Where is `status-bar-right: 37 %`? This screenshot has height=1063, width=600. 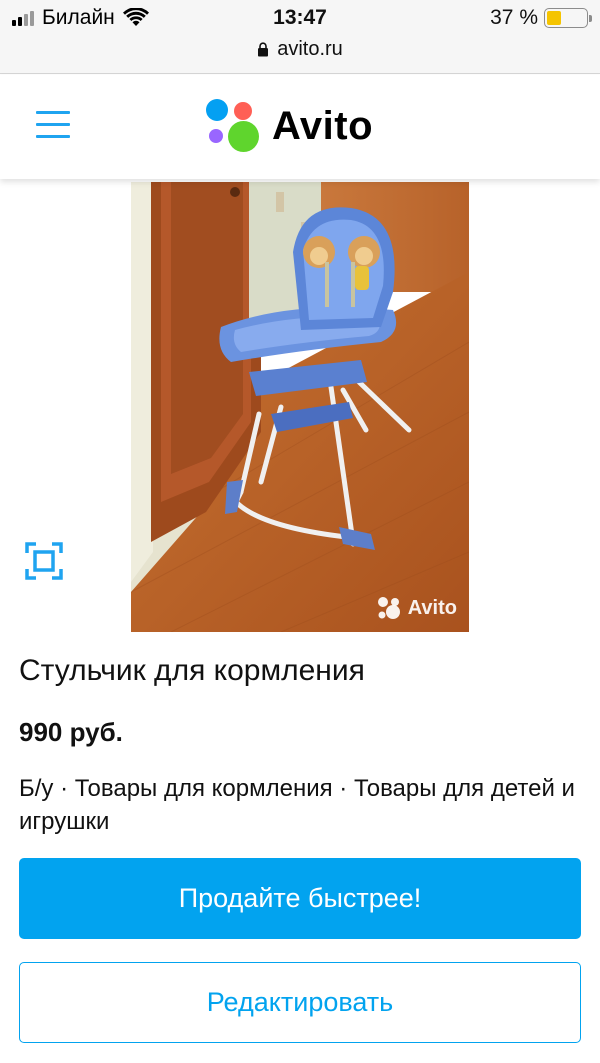
status-bar-right: 37 % is located at coordinates (541, 18).